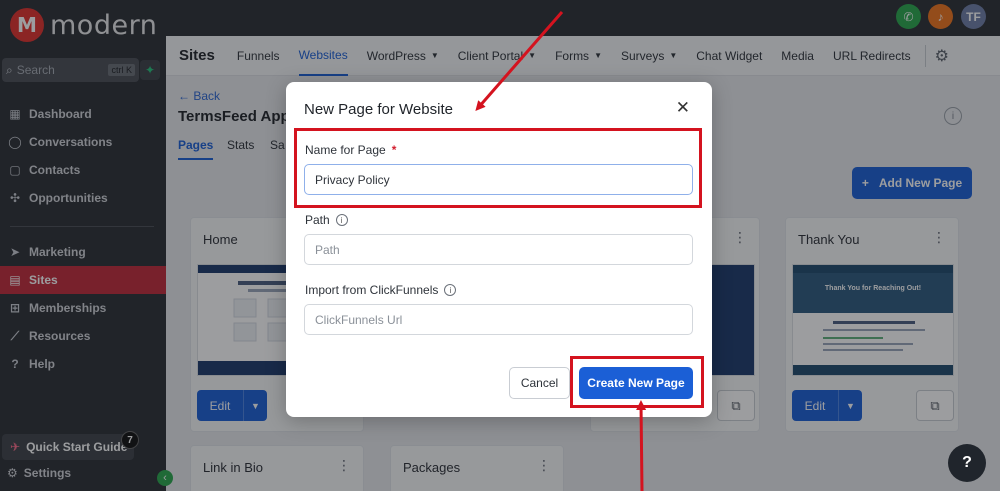 This screenshot has width=1000, height=491. Describe the element at coordinates (519, 61) in the screenshot. I see `arrow-to-title` at that location.